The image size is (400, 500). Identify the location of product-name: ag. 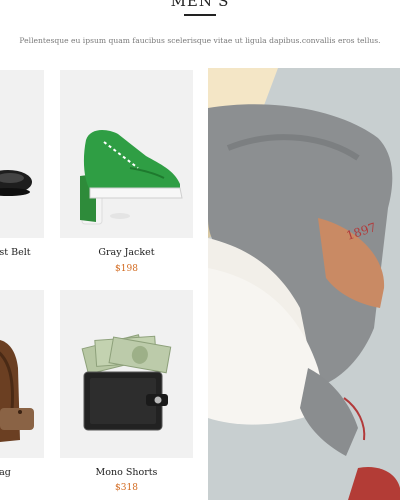
(25, 472).